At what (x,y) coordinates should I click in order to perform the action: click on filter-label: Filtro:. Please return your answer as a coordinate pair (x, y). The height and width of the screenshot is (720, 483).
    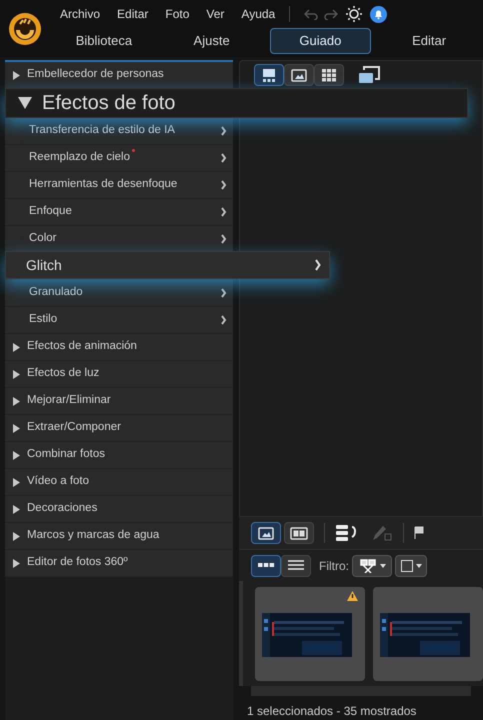
    Looking at the image, I should click on (334, 566).